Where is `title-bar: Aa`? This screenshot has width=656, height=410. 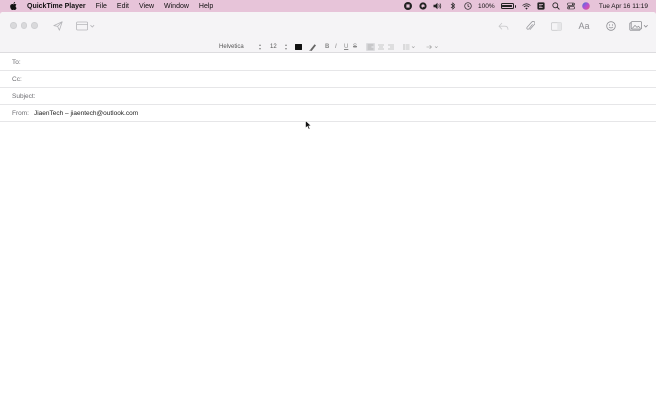
title-bar: Aa is located at coordinates (328, 26).